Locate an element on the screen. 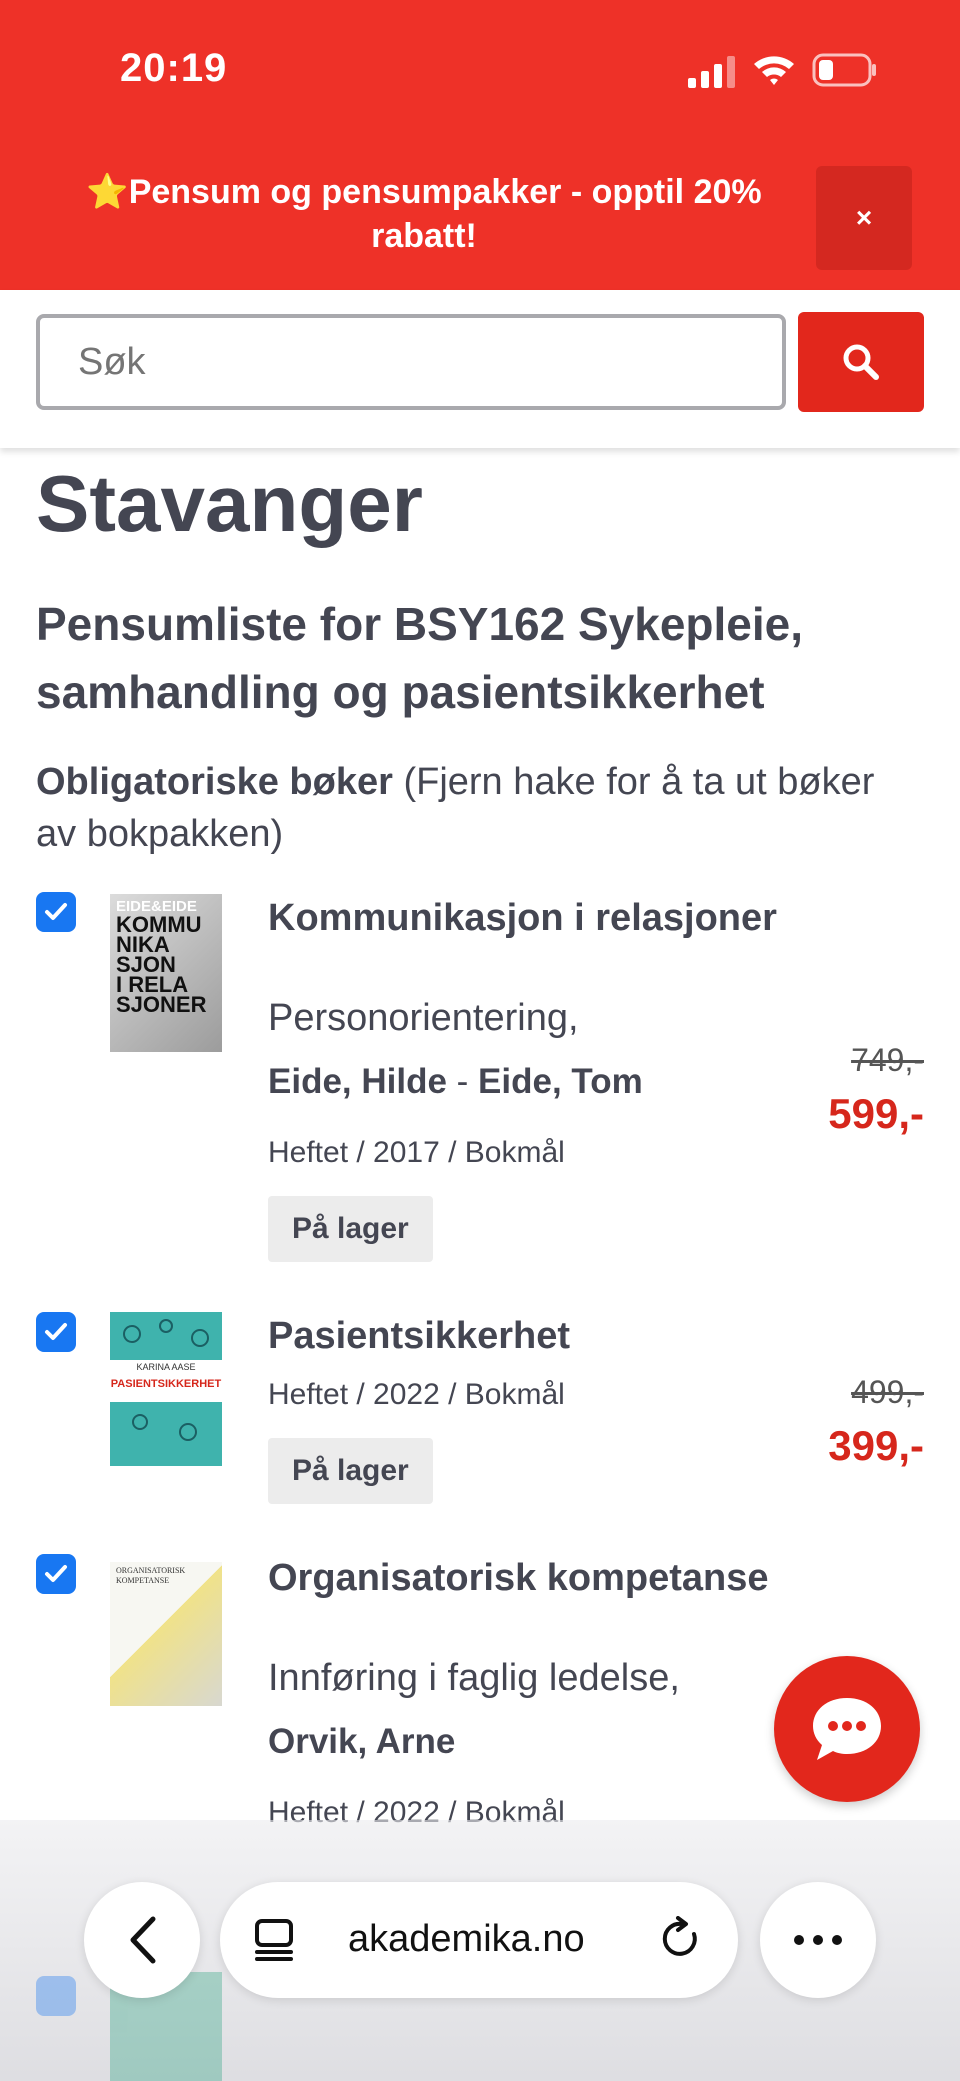 Image resolution: width=960 pixels, height=2081 pixels. chat-bubble-icon is located at coordinates (847, 1729).